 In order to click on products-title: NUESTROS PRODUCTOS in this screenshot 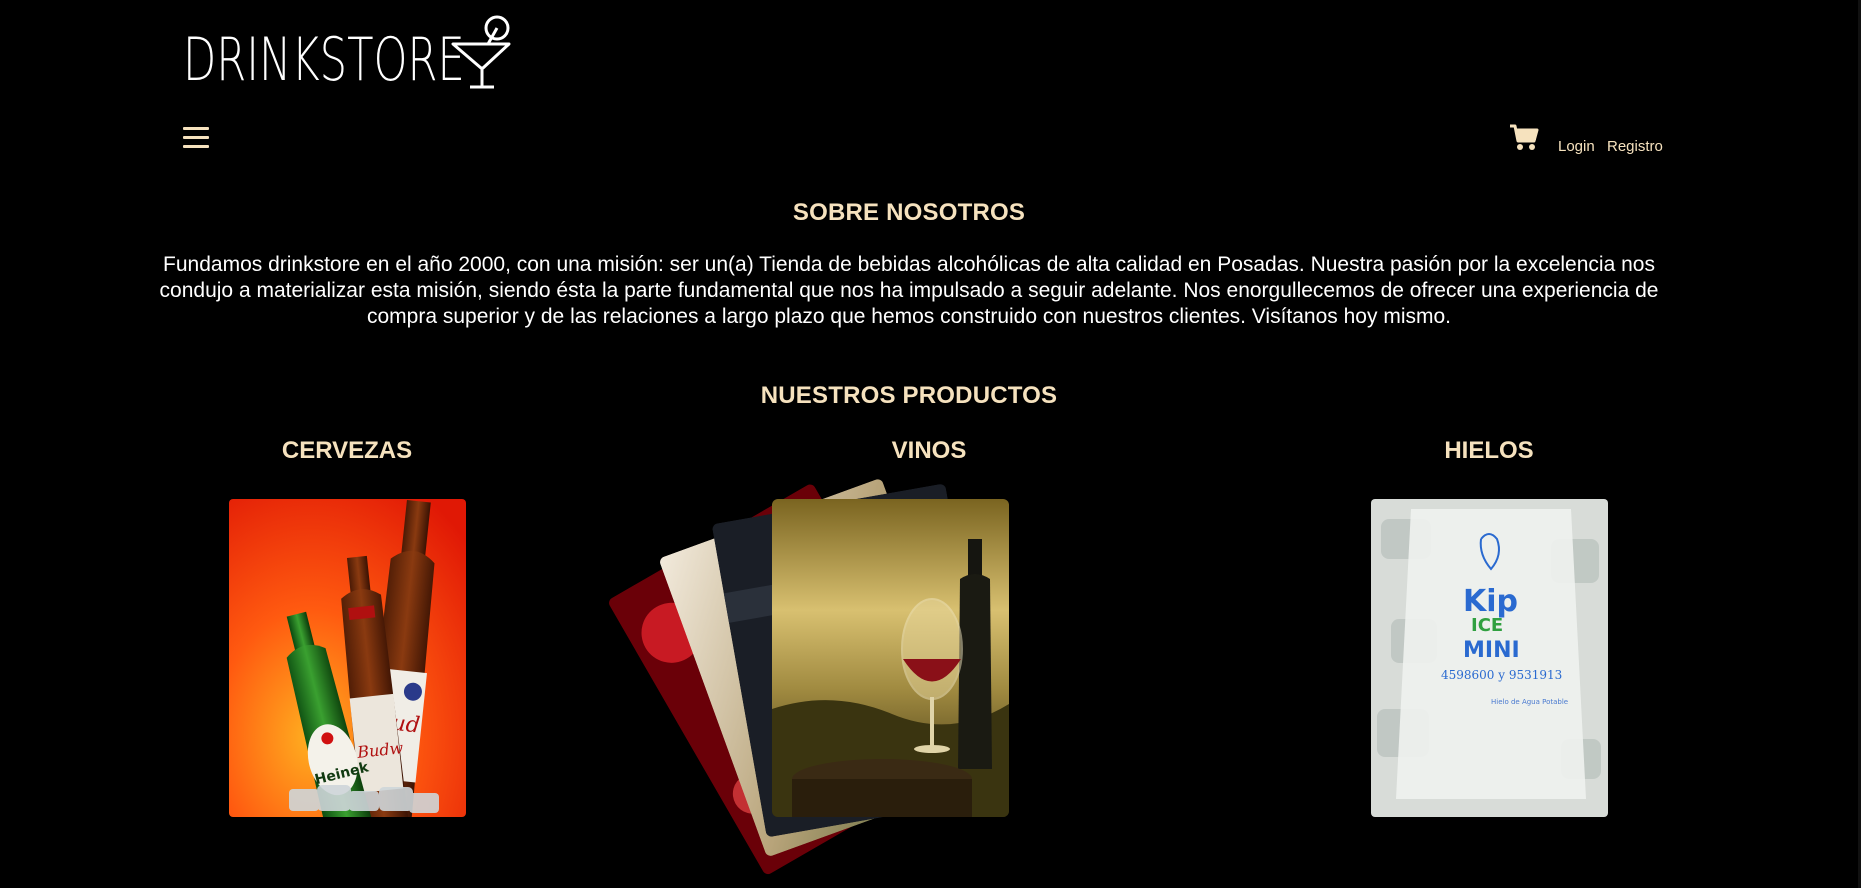, I will do `click(909, 395)`.